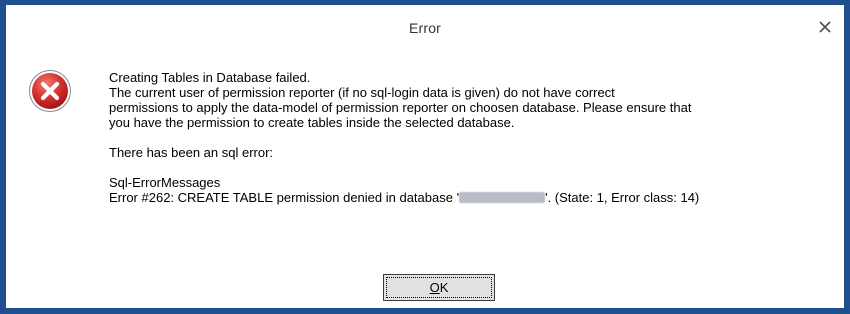 This screenshot has width=850, height=314. I want to click on ok-button-label: OK, so click(439, 287).